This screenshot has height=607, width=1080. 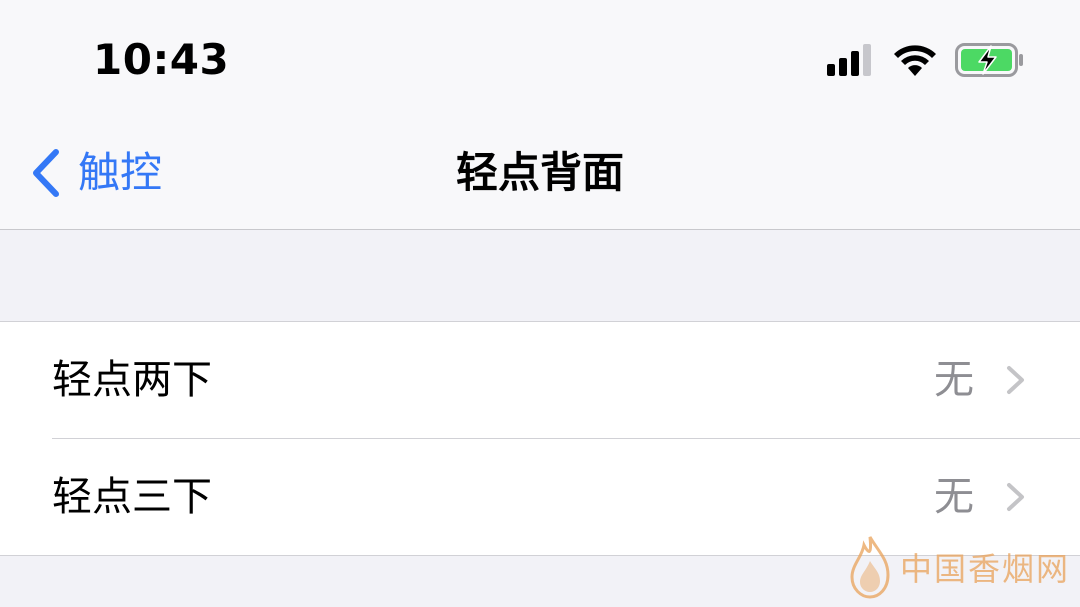 What do you see at coordinates (132, 380) in the screenshot?
I see `row-label: 轻点两下` at bounding box center [132, 380].